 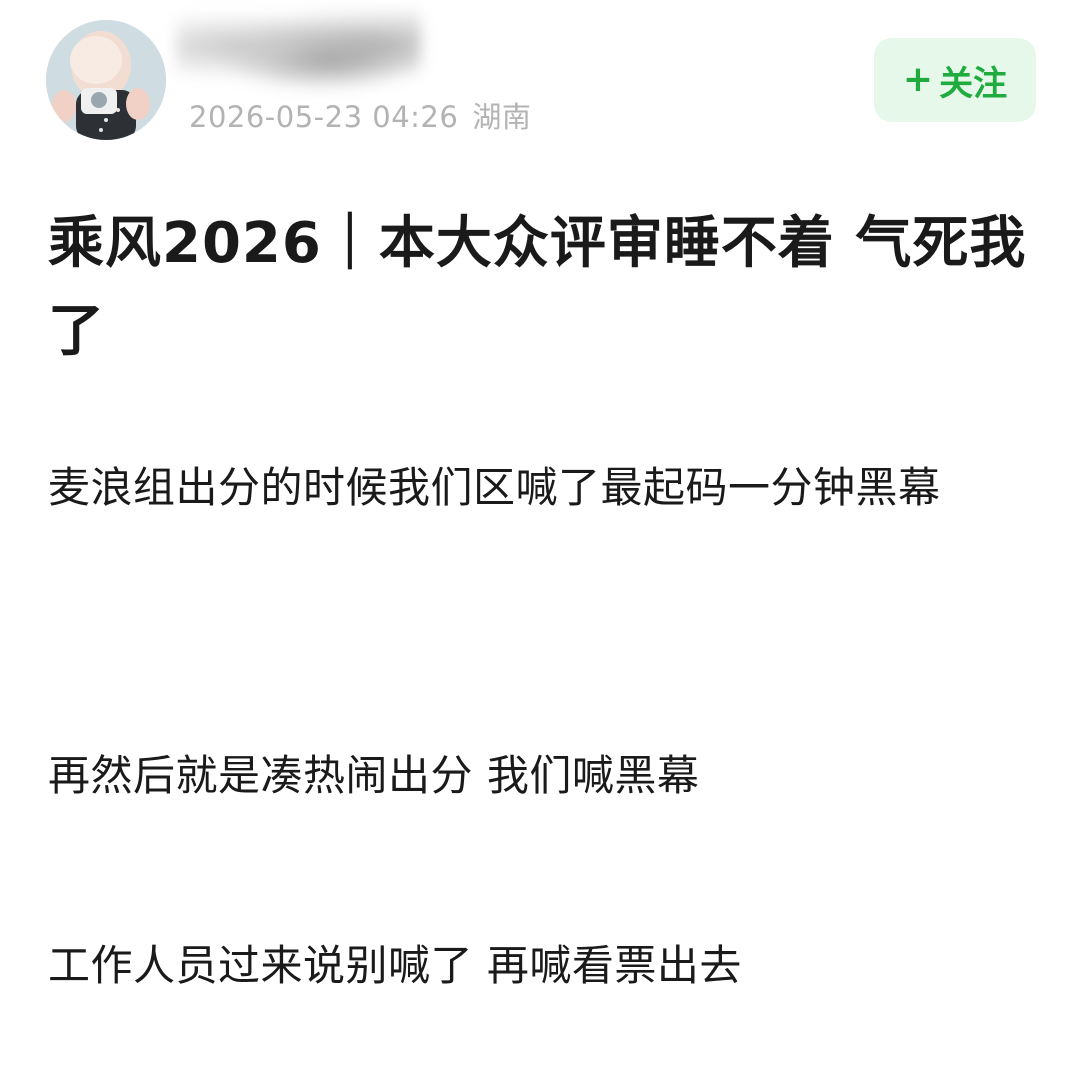 I want to click on follow-button: + 关注, so click(x=955, y=80).